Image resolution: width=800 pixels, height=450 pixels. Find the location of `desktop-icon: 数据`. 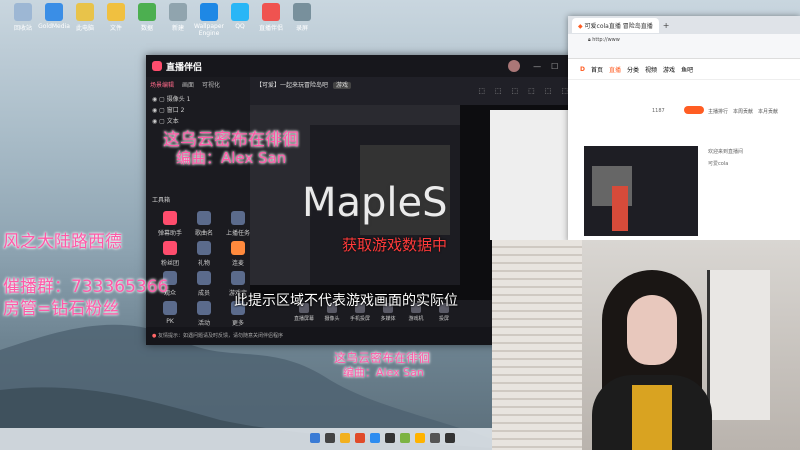

desktop-icon: 数据 is located at coordinates (147, 17).